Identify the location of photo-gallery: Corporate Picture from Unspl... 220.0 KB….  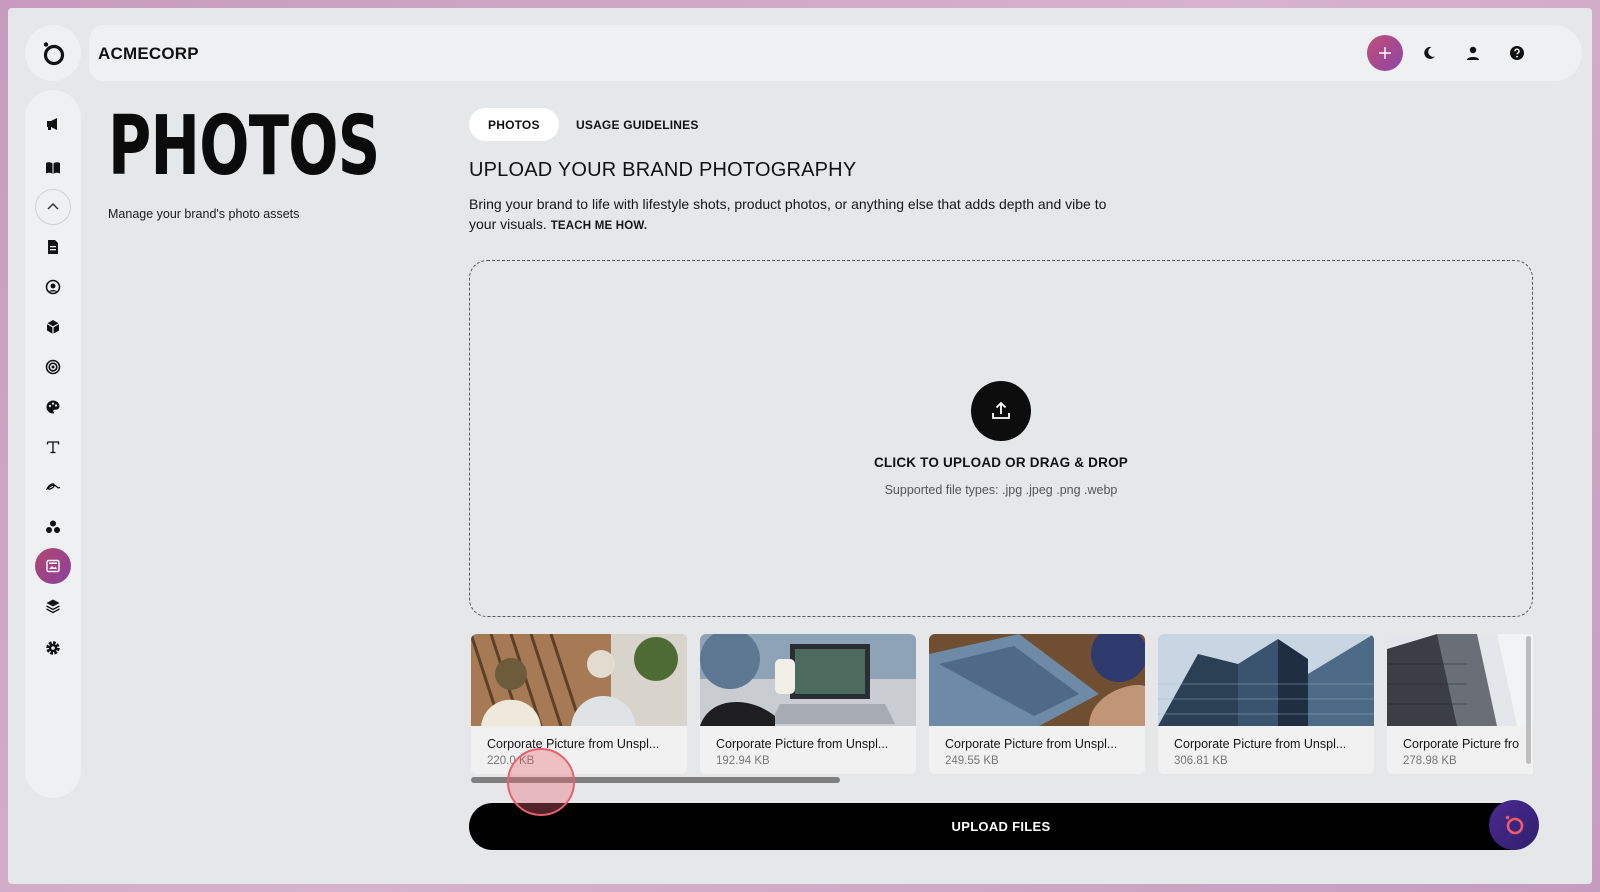
(1001, 707).